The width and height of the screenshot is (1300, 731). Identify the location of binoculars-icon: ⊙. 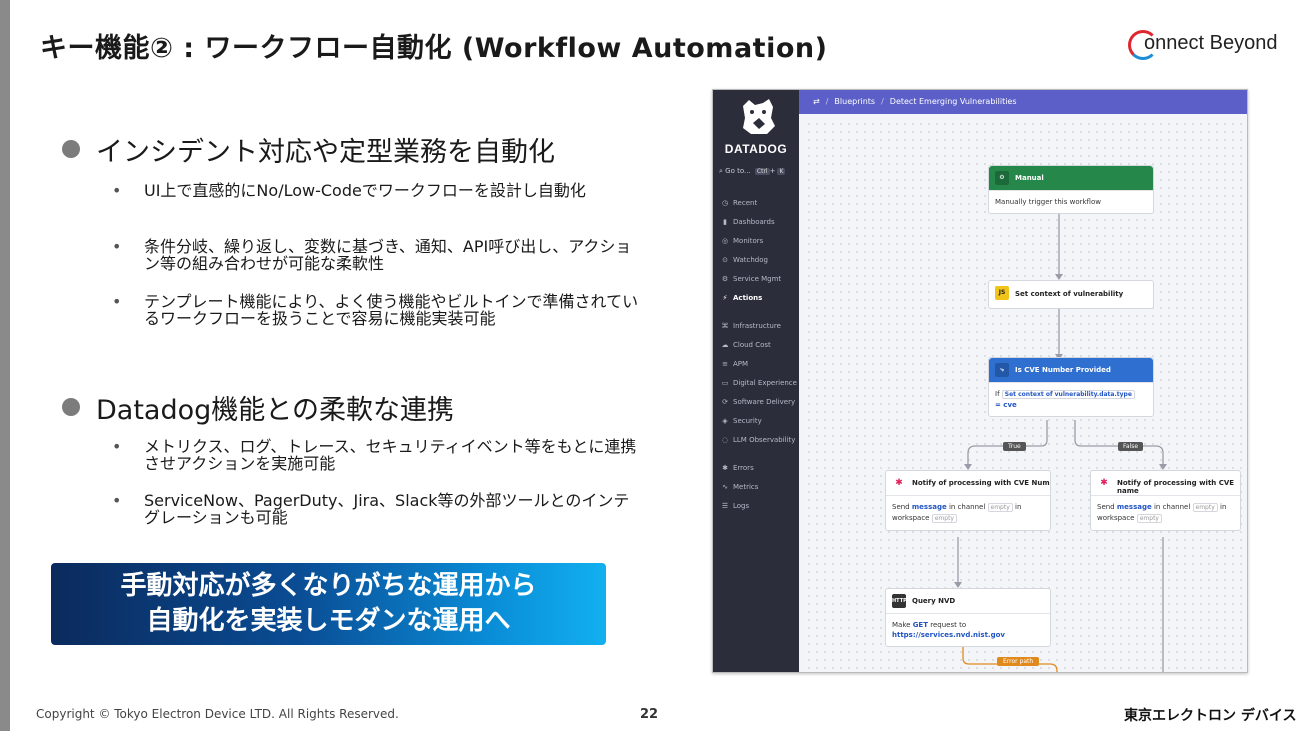
(725, 260).